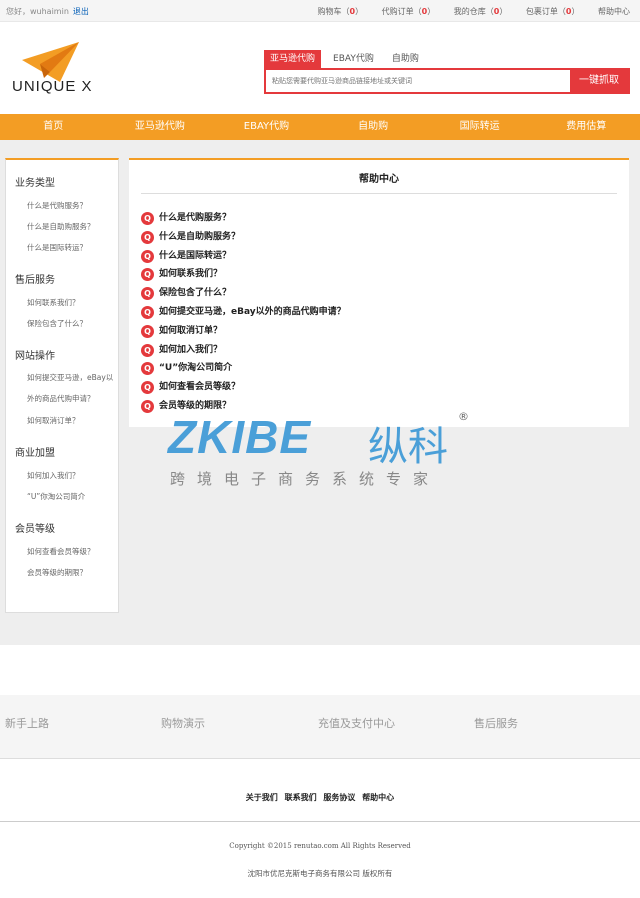 Image resolution: width=640 pixels, height=898 pixels. Describe the element at coordinates (341, 11) in the screenshot. I see `cart-link: 购物车（0）` at that location.